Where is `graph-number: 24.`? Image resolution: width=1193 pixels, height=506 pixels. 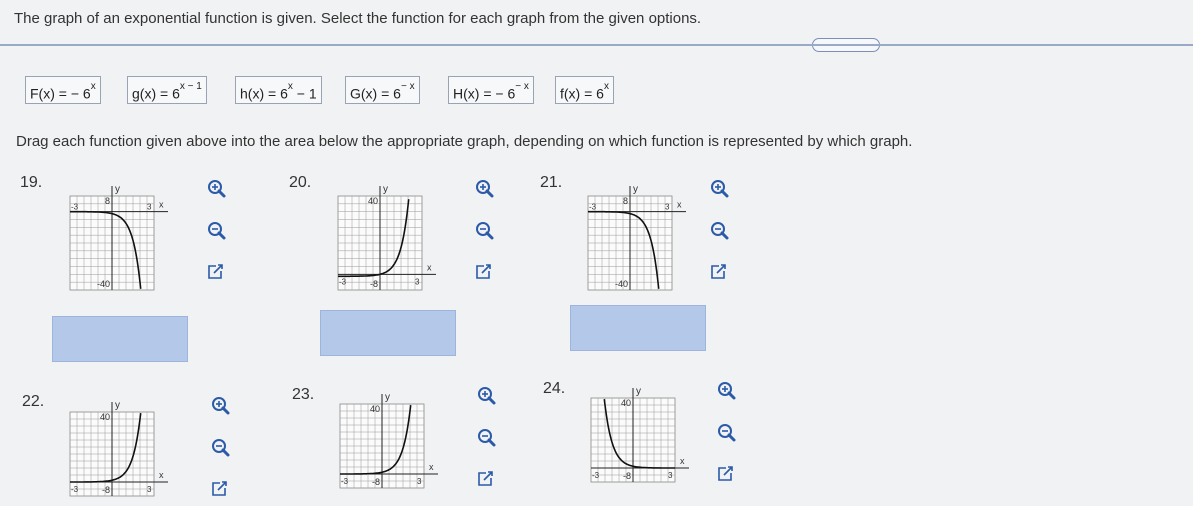
graph-number: 24. is located at coordinates (554, 388).